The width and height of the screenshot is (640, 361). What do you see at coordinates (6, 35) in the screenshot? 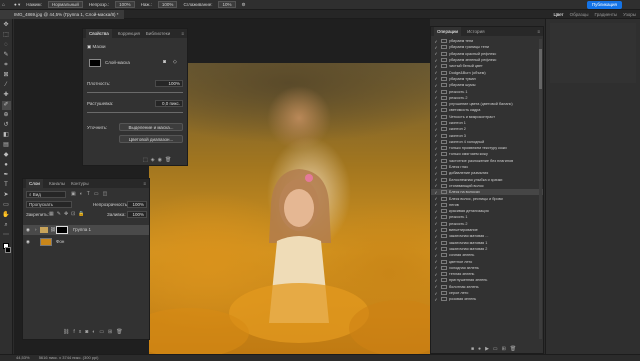
I see `marquee-tool-icon: ⬚` at bounding box center [6, 35].